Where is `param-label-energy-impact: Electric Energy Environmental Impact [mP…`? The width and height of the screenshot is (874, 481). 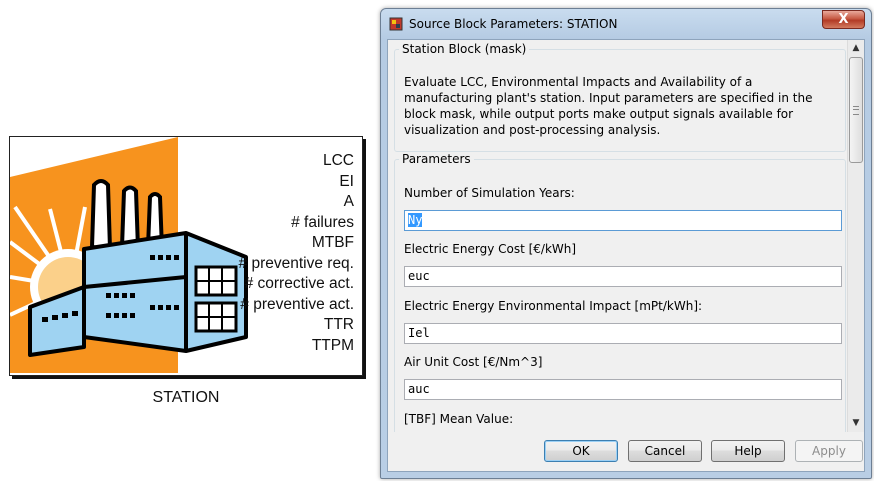
param-label-energy-impact: Electric Energy Environmental Impact [mP… is located at coordinates (553, 306).